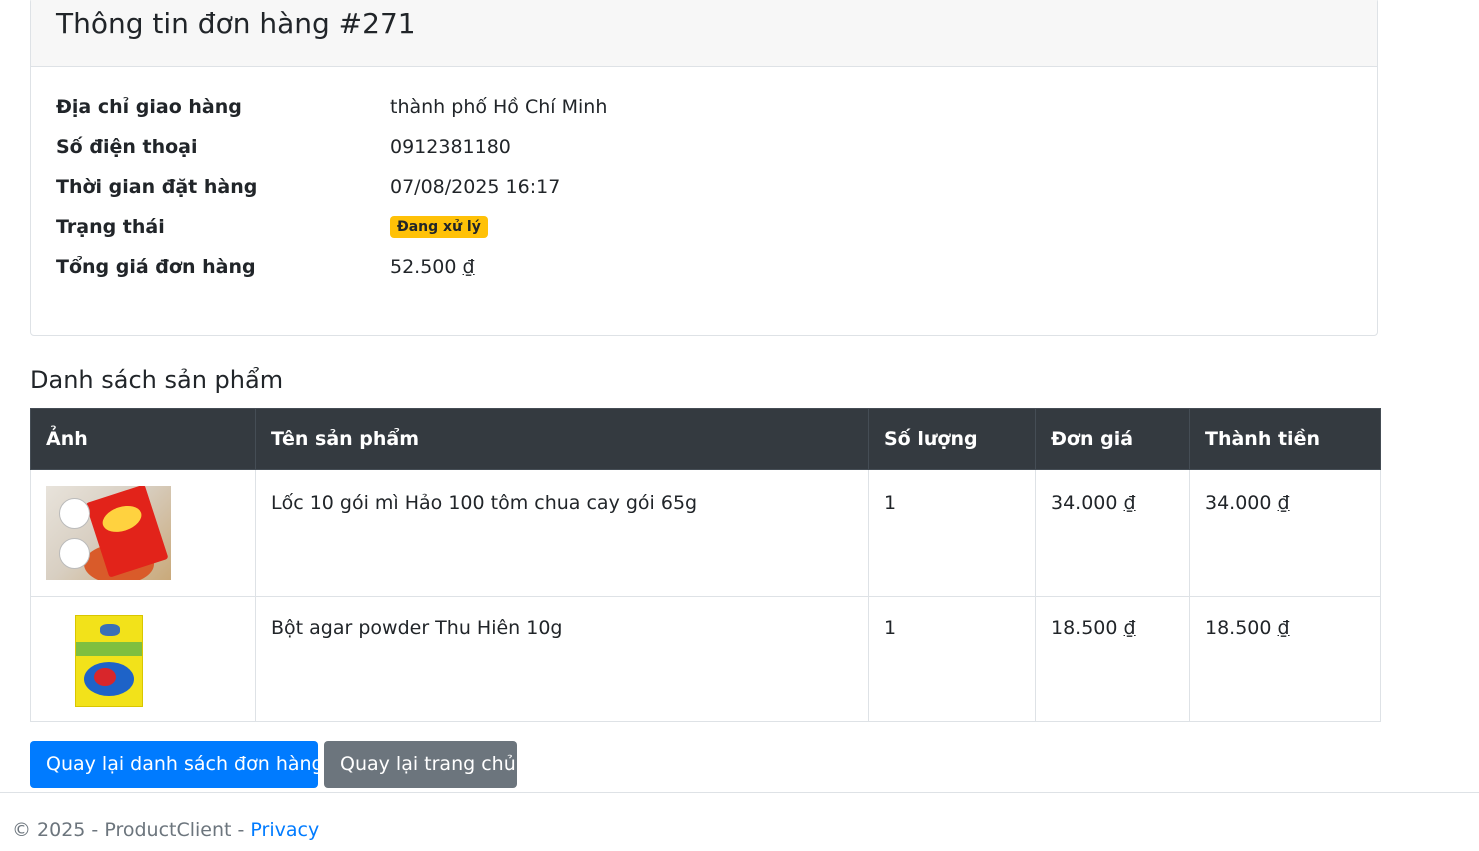  I want to click on order-time-value: 07/08/2025 16:17, so click(475, 187).